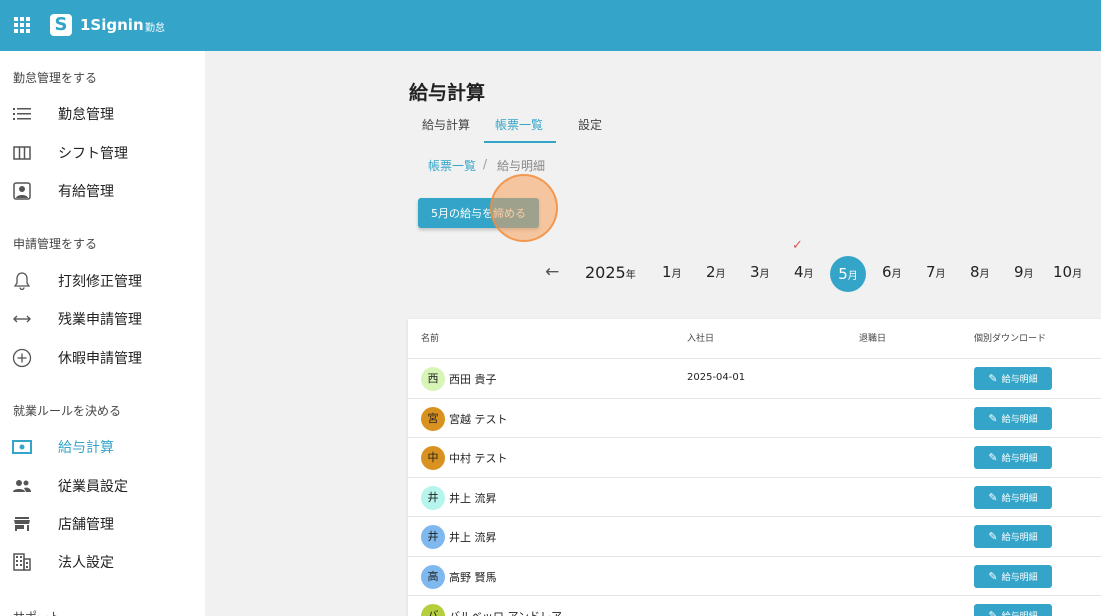 This screenshot has height=616, width=1101. I want to click on sidebar-item-label: 勤怠管理, so click(86, 115).